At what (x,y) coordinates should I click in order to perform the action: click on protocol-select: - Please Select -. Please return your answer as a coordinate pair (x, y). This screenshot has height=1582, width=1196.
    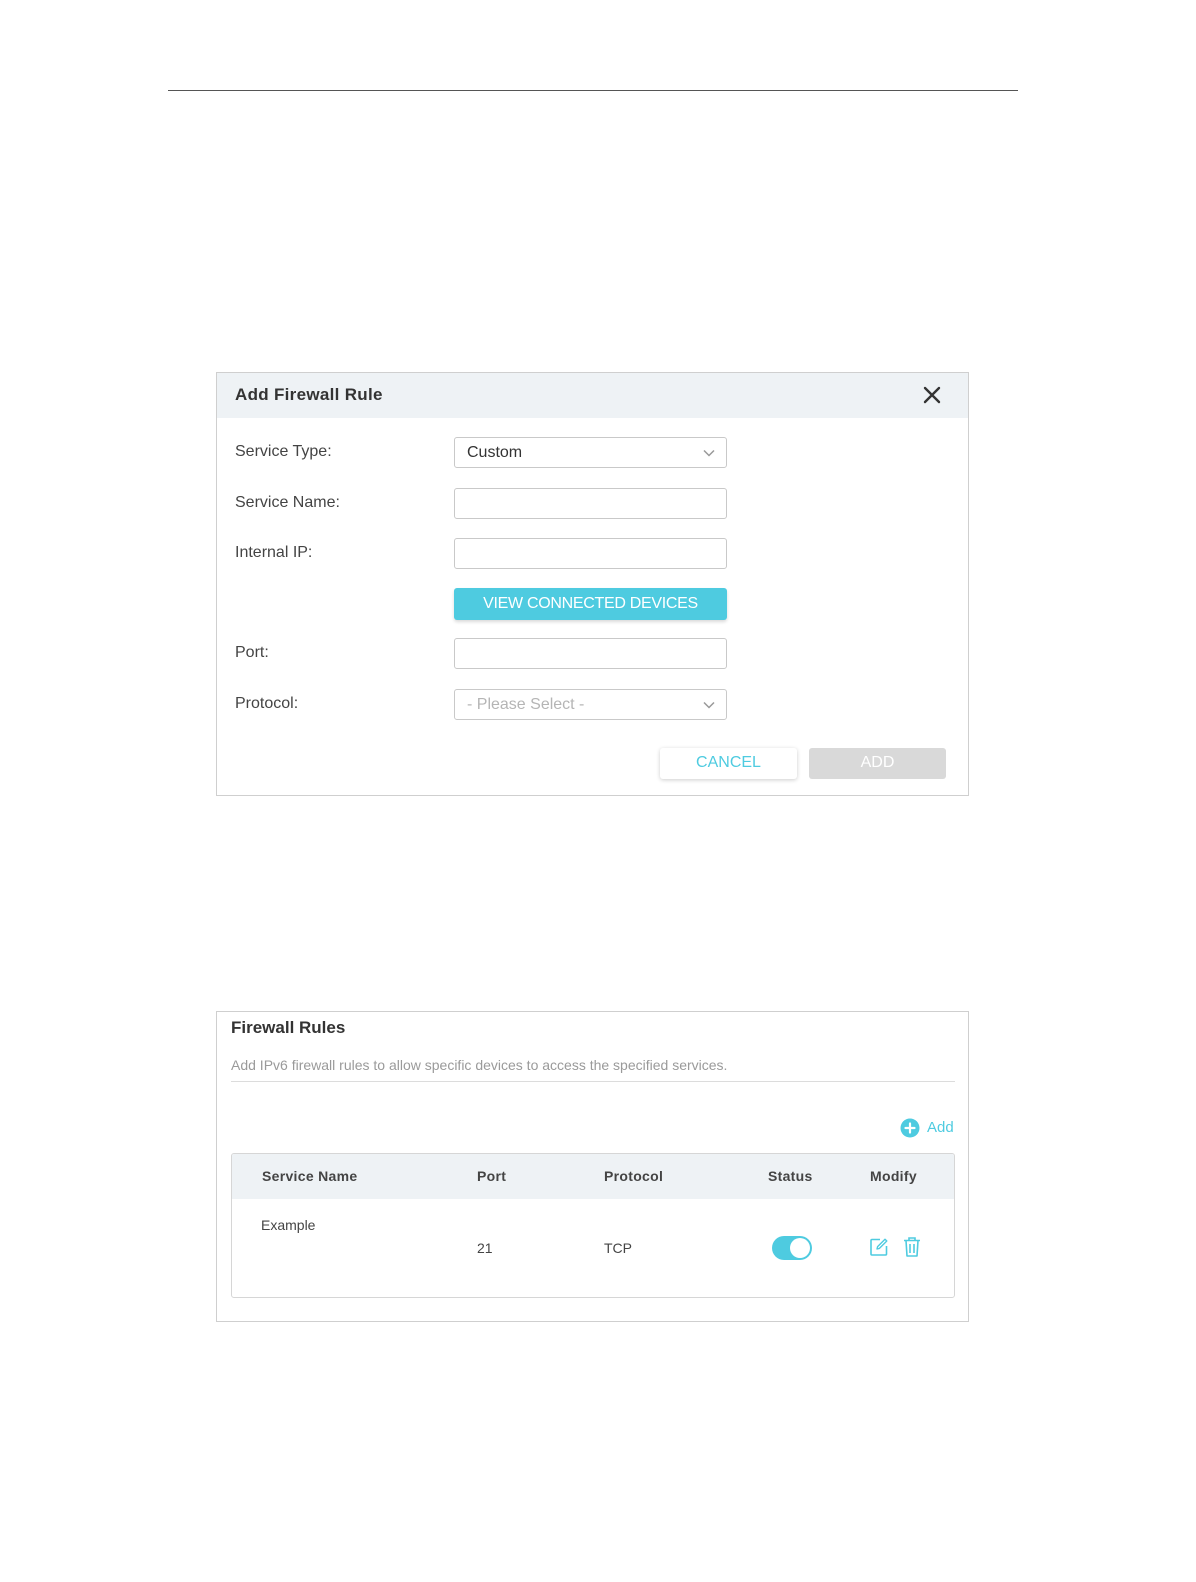
    Looking at the image, I should click on (590, 704).